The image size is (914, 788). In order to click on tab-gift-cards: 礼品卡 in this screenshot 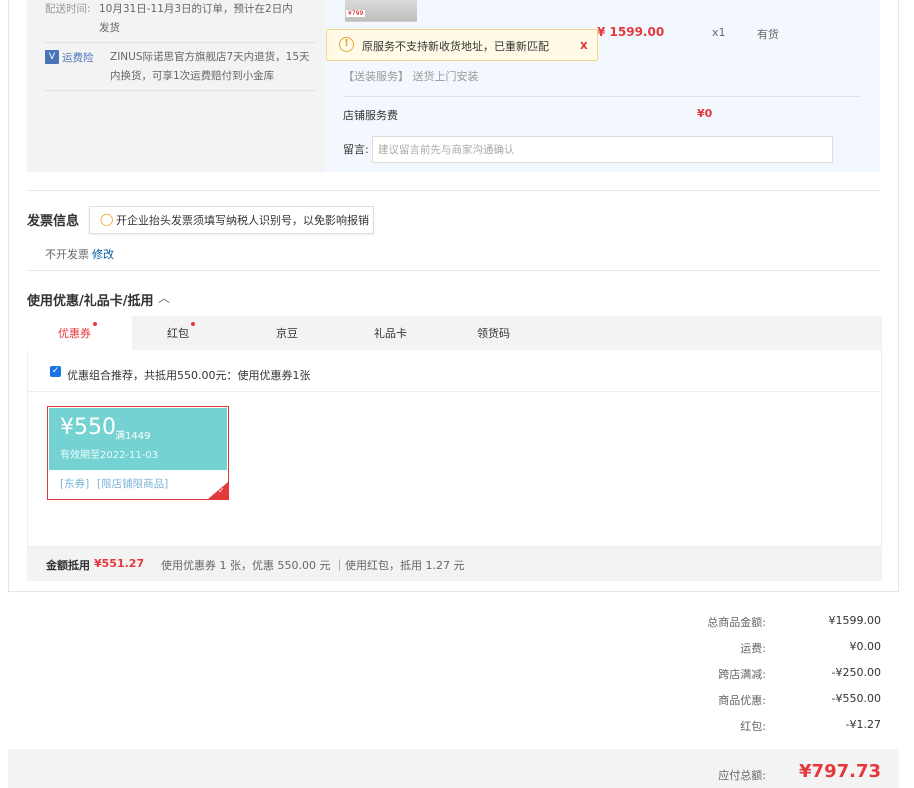, I will do `click(390, 333)`.